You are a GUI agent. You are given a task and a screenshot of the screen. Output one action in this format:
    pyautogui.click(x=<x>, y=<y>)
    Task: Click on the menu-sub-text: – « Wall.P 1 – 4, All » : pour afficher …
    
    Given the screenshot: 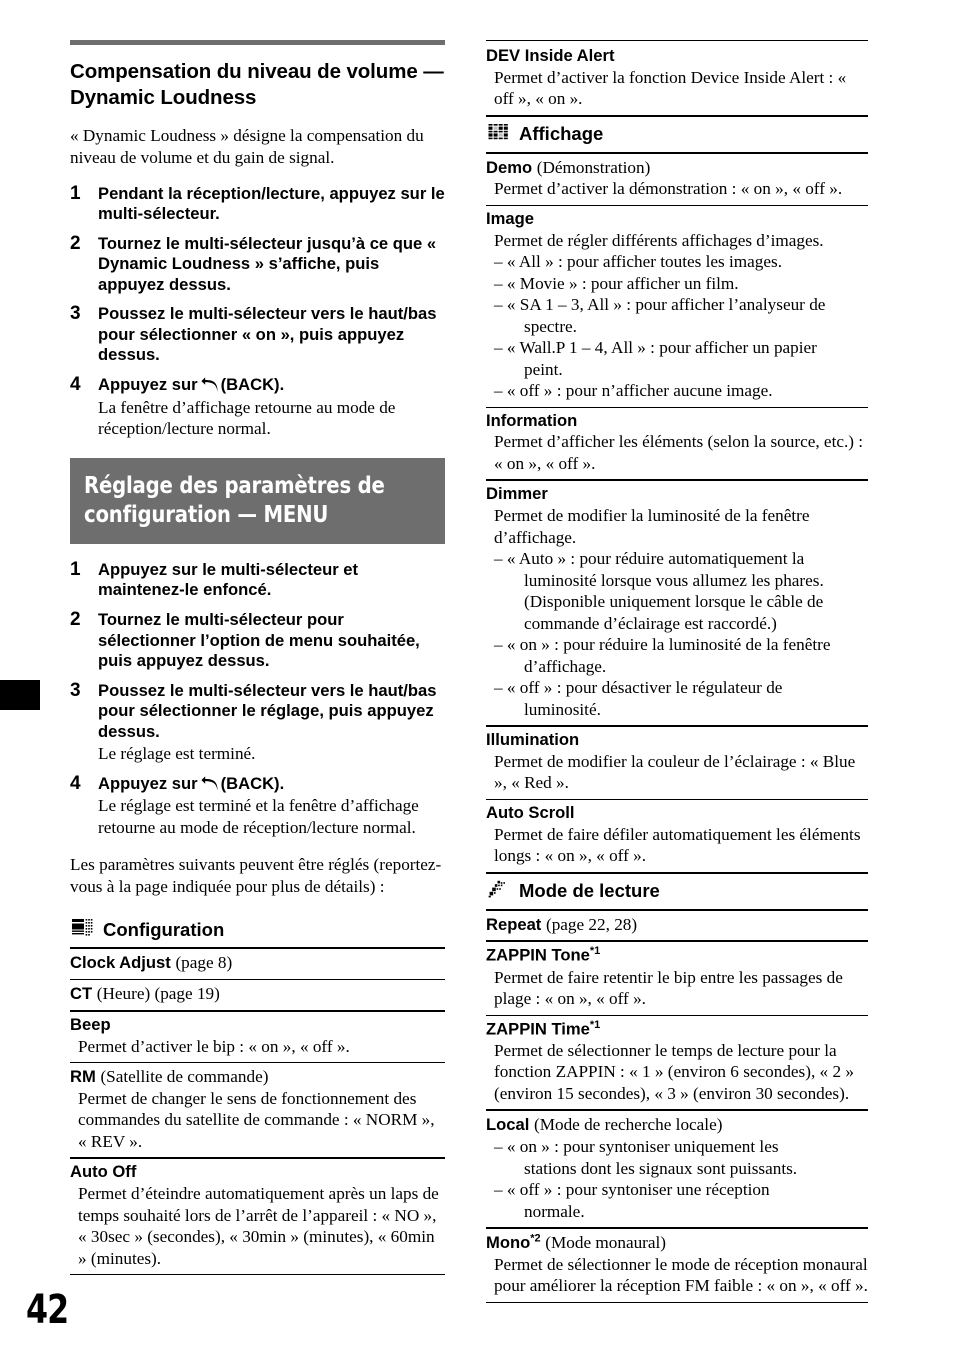 What is the action you would take?
    pyautogui.click(x=655, y=348)
    